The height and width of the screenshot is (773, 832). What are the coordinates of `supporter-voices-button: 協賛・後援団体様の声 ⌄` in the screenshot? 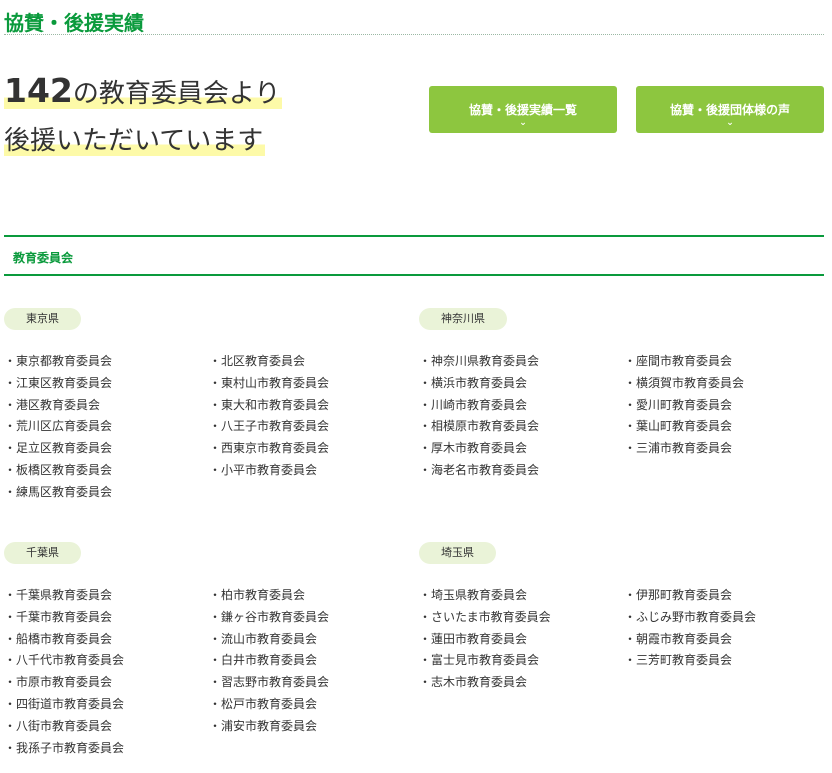 It's located at (730, 109).